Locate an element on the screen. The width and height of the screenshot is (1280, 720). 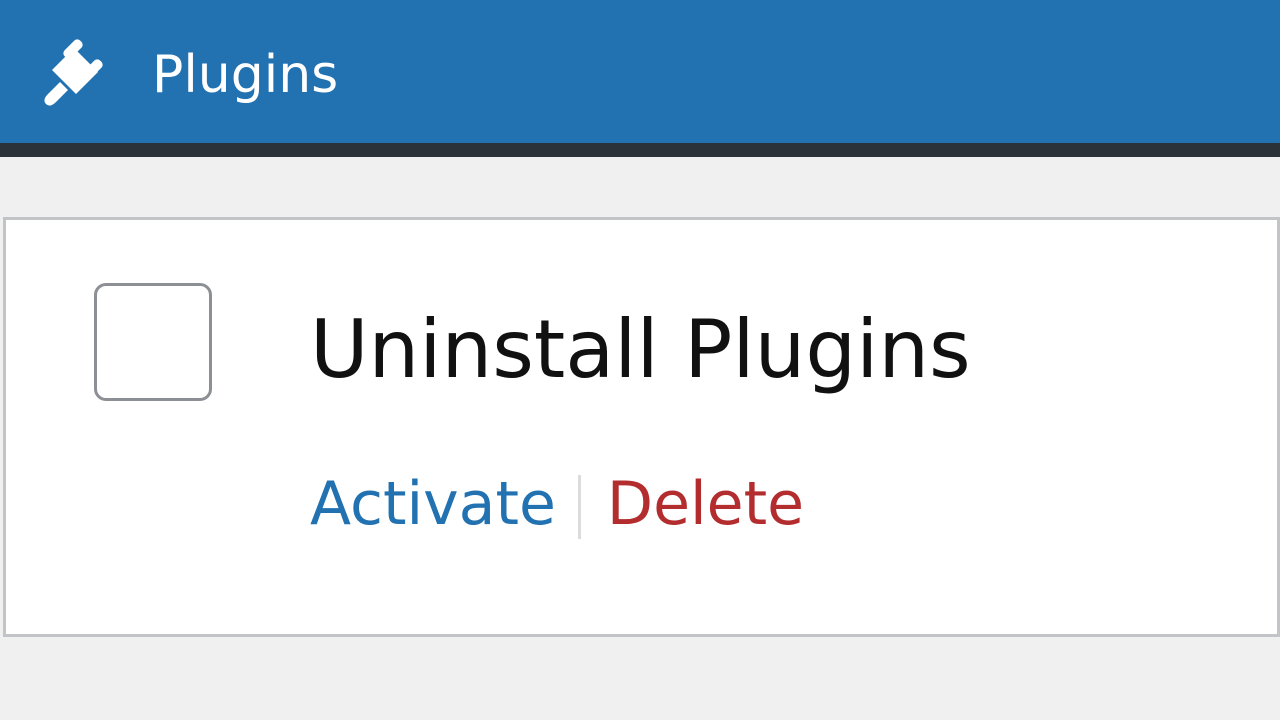
plugin-name: Uninstall Plugins is located at coordinates (640, 349).